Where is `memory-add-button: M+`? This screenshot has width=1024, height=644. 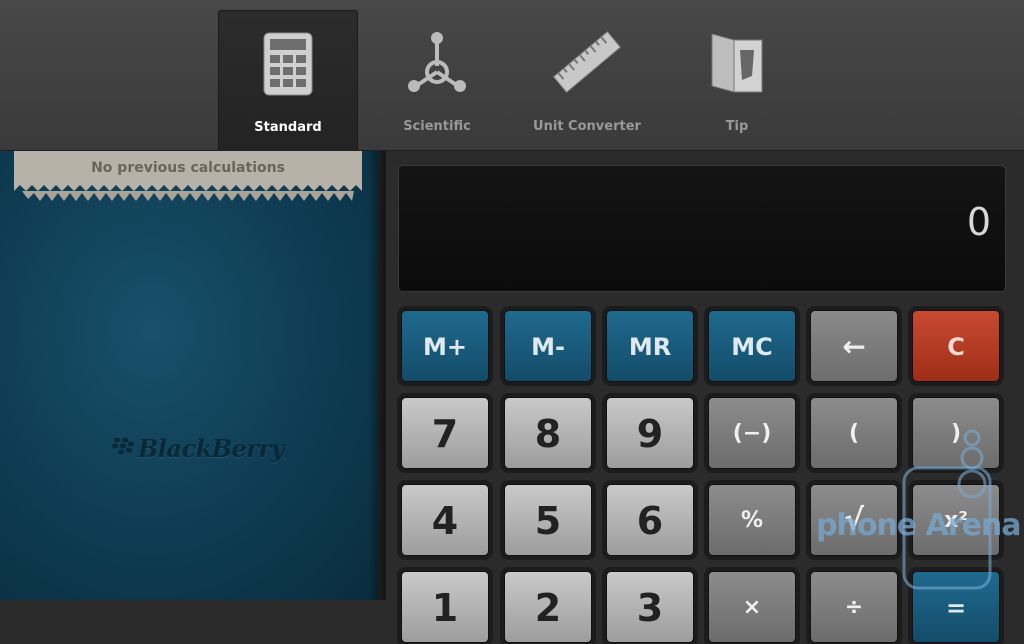
memory-add-button: M+ is located at coordinates (445, 346).